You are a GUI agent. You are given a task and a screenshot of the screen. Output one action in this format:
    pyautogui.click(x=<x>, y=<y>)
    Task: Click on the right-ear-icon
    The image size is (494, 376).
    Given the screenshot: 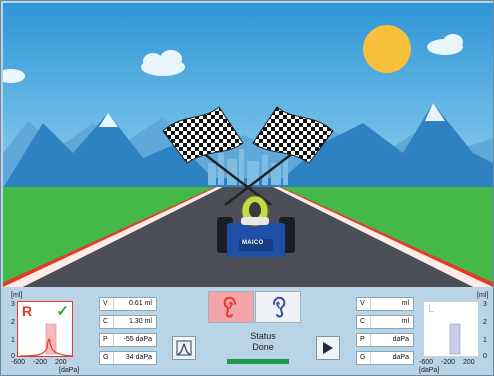 What is the action you would take?
    pyautogui.click(x=229, y=307)
    